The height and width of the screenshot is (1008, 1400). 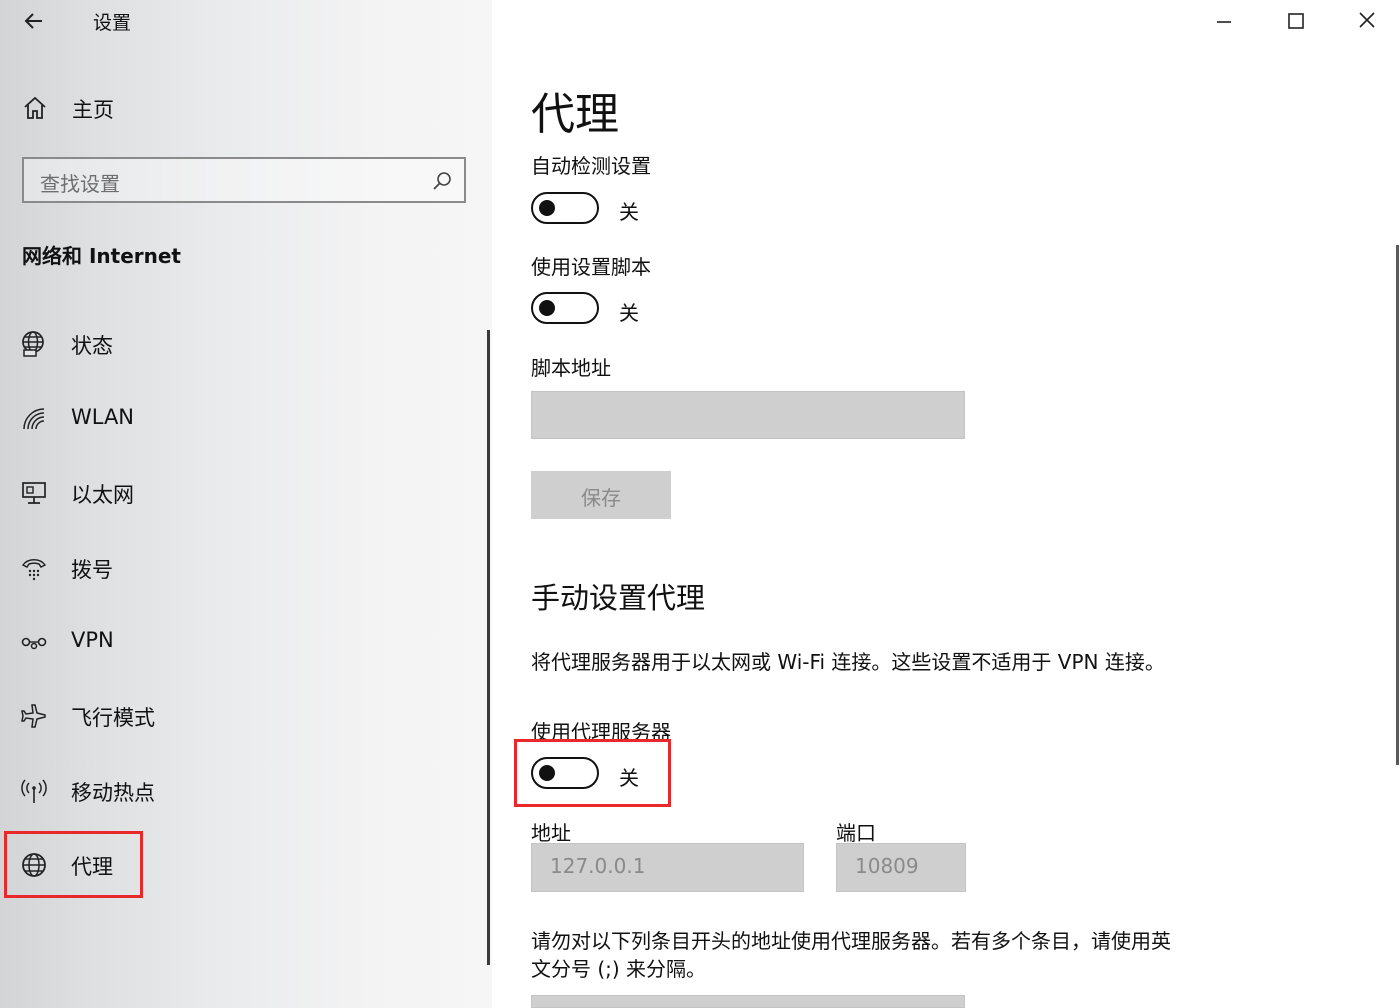 I want to click on sidebar-item-home: 主页, so click(x=240, y=108).